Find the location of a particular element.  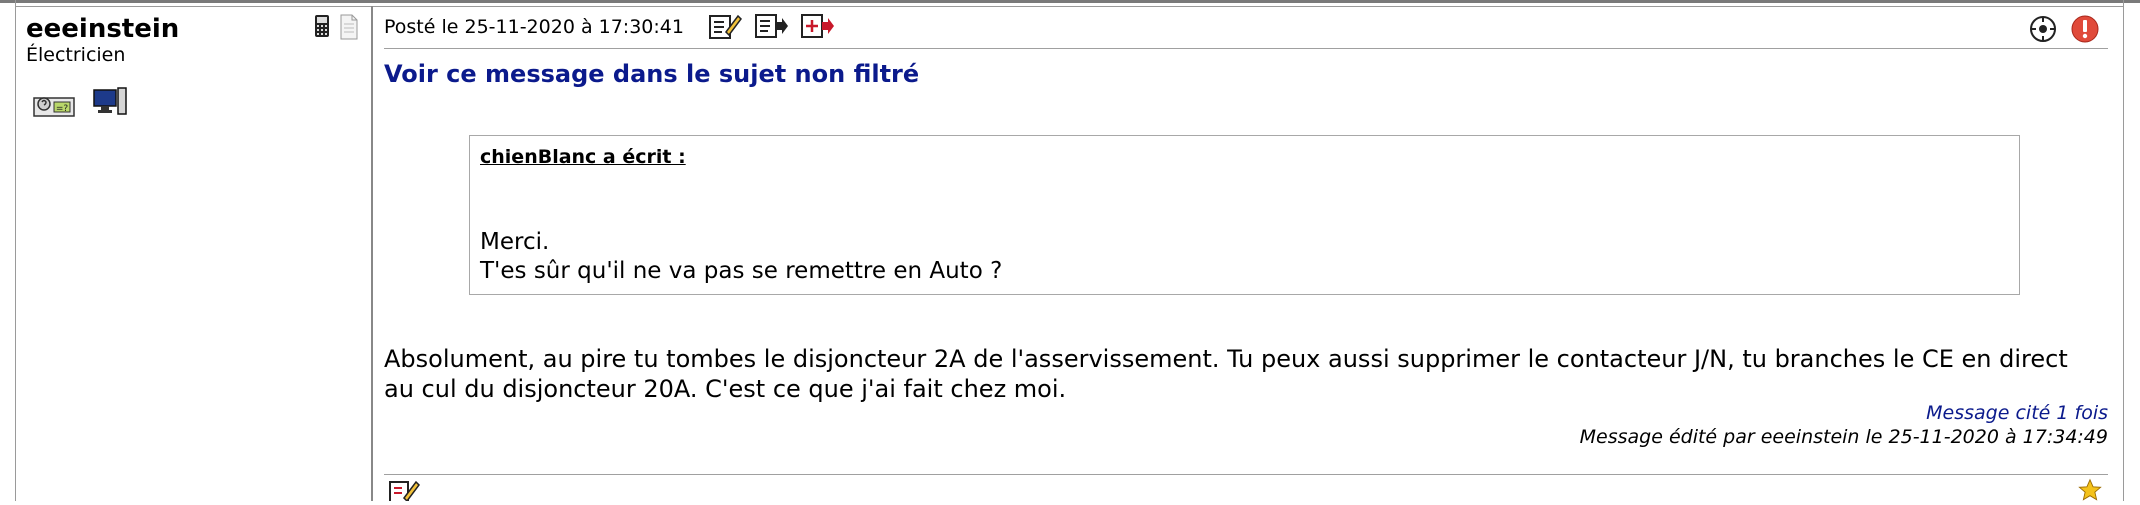

phone-icon is located at coordinates (322, 26).